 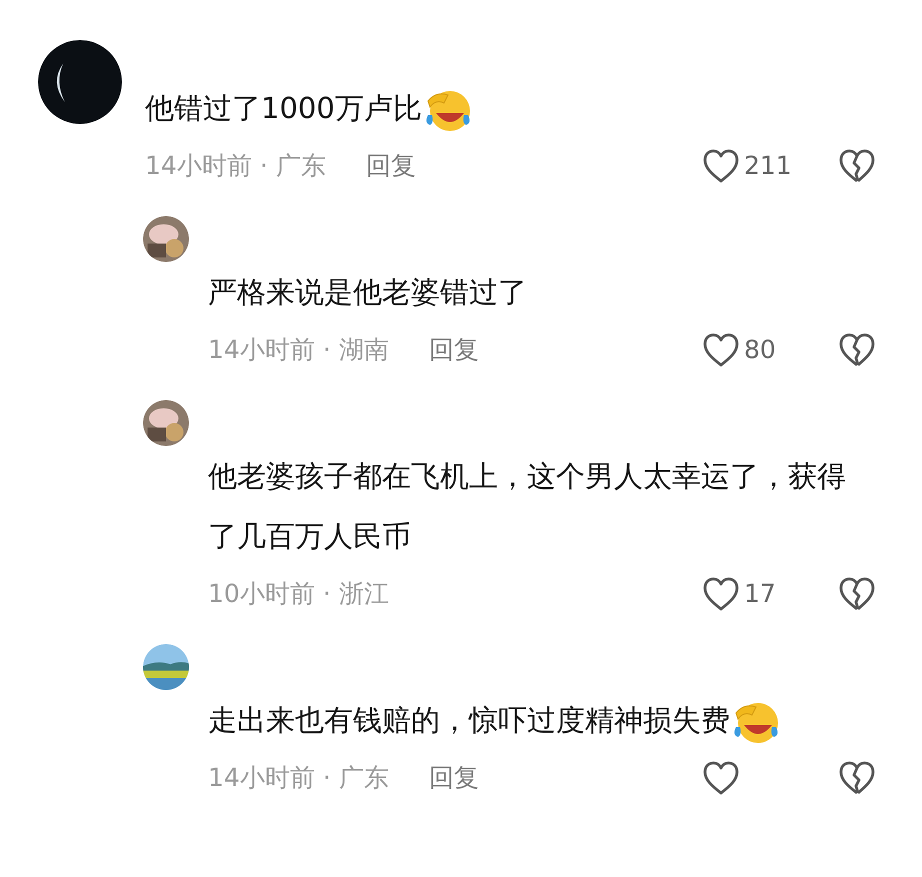 What do you see at coordinates (528, 720) in the screenshot?
I see `comment-text: 走出来也有钱赔的，惊吓过度精神损失费` at bounding box center [528, 720].